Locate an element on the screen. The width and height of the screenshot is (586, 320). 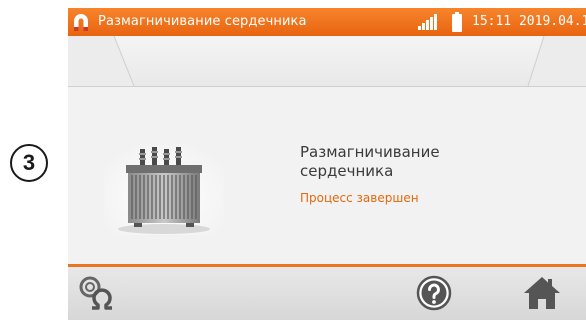
resistance-mode-button is located at coordinates (96, 293).